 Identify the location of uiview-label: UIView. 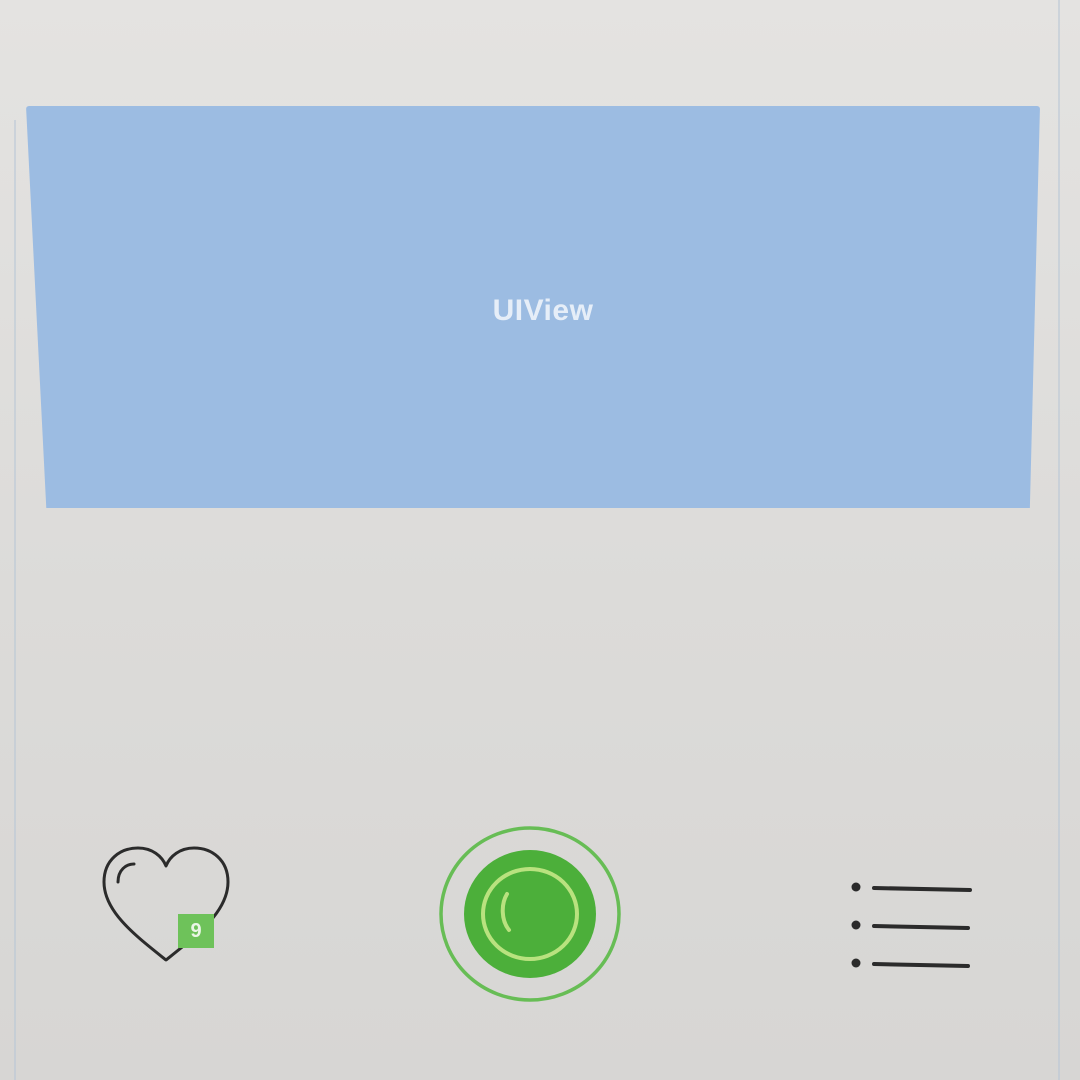
(543, 310).